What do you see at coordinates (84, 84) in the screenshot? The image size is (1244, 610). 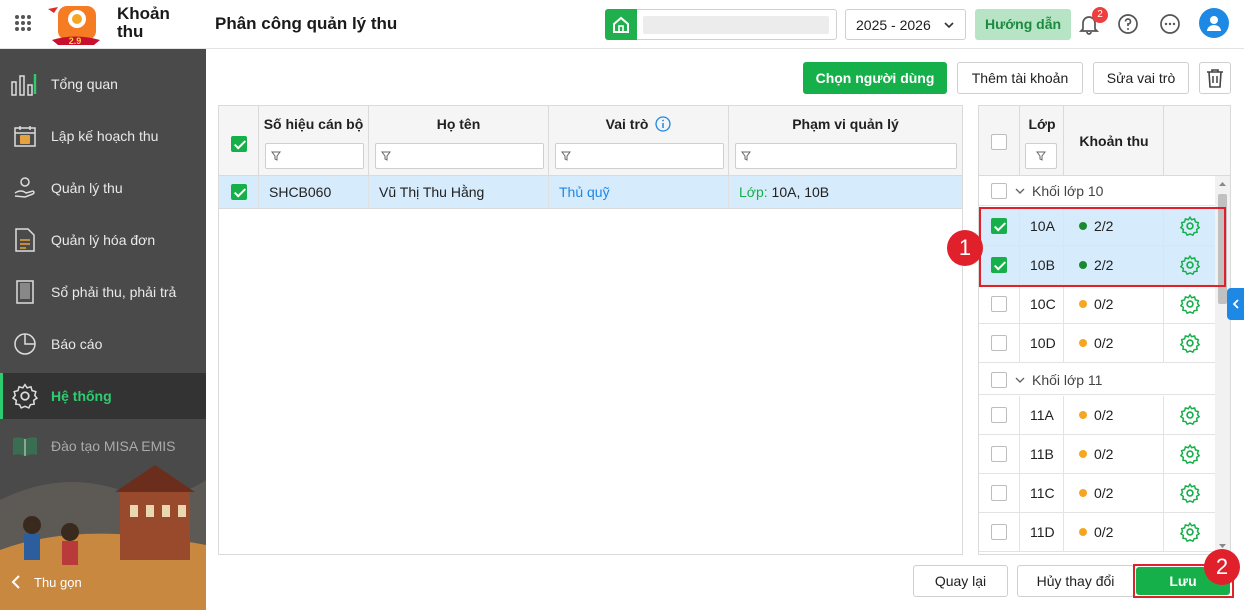 I see `sidebar-item-label: Tổng quan` at bounding box center [84, 84].